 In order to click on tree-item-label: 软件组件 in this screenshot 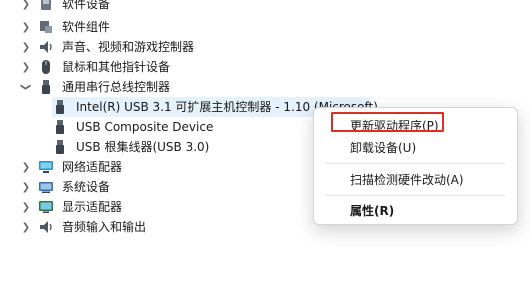, I will do `click(86, 27)`.